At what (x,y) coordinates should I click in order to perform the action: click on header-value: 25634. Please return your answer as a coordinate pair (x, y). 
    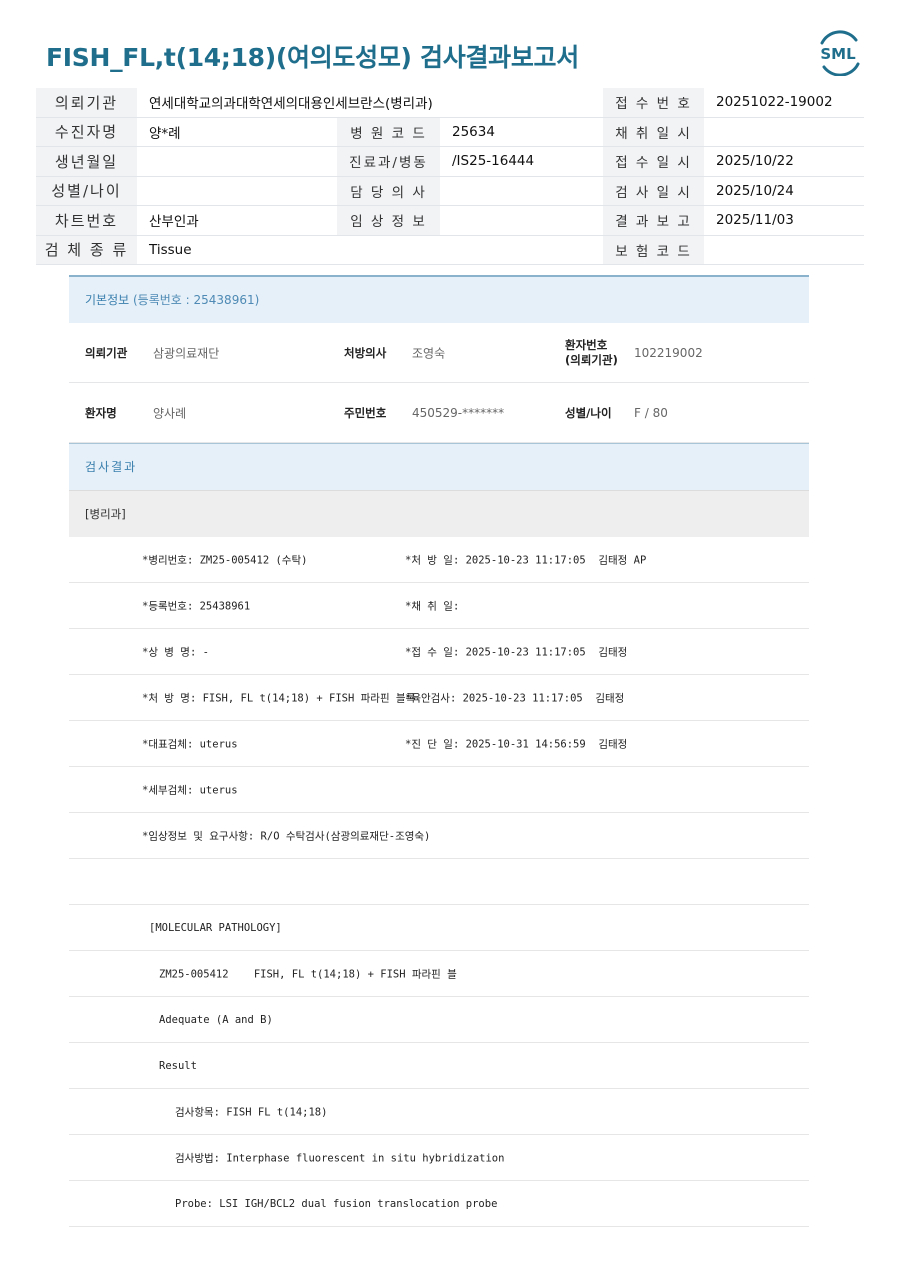
    Looking at the image, I should click on (521, 132).